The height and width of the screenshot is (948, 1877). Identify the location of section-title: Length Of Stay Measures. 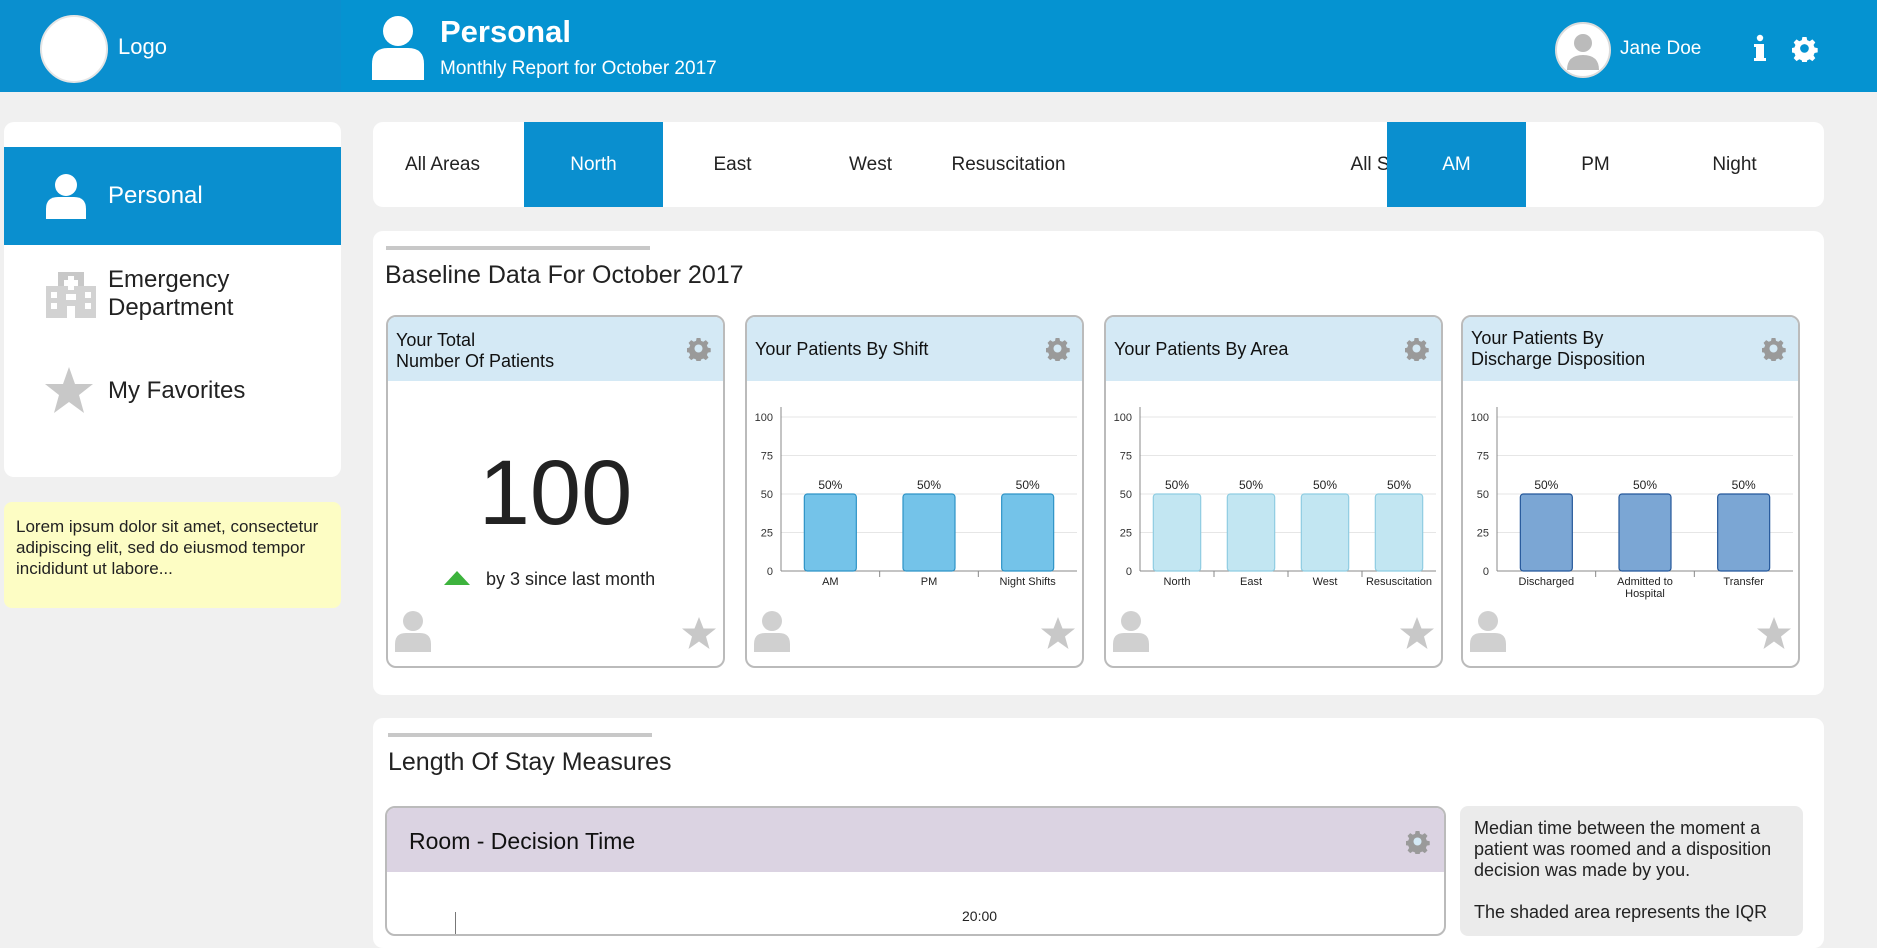
(530, 762).